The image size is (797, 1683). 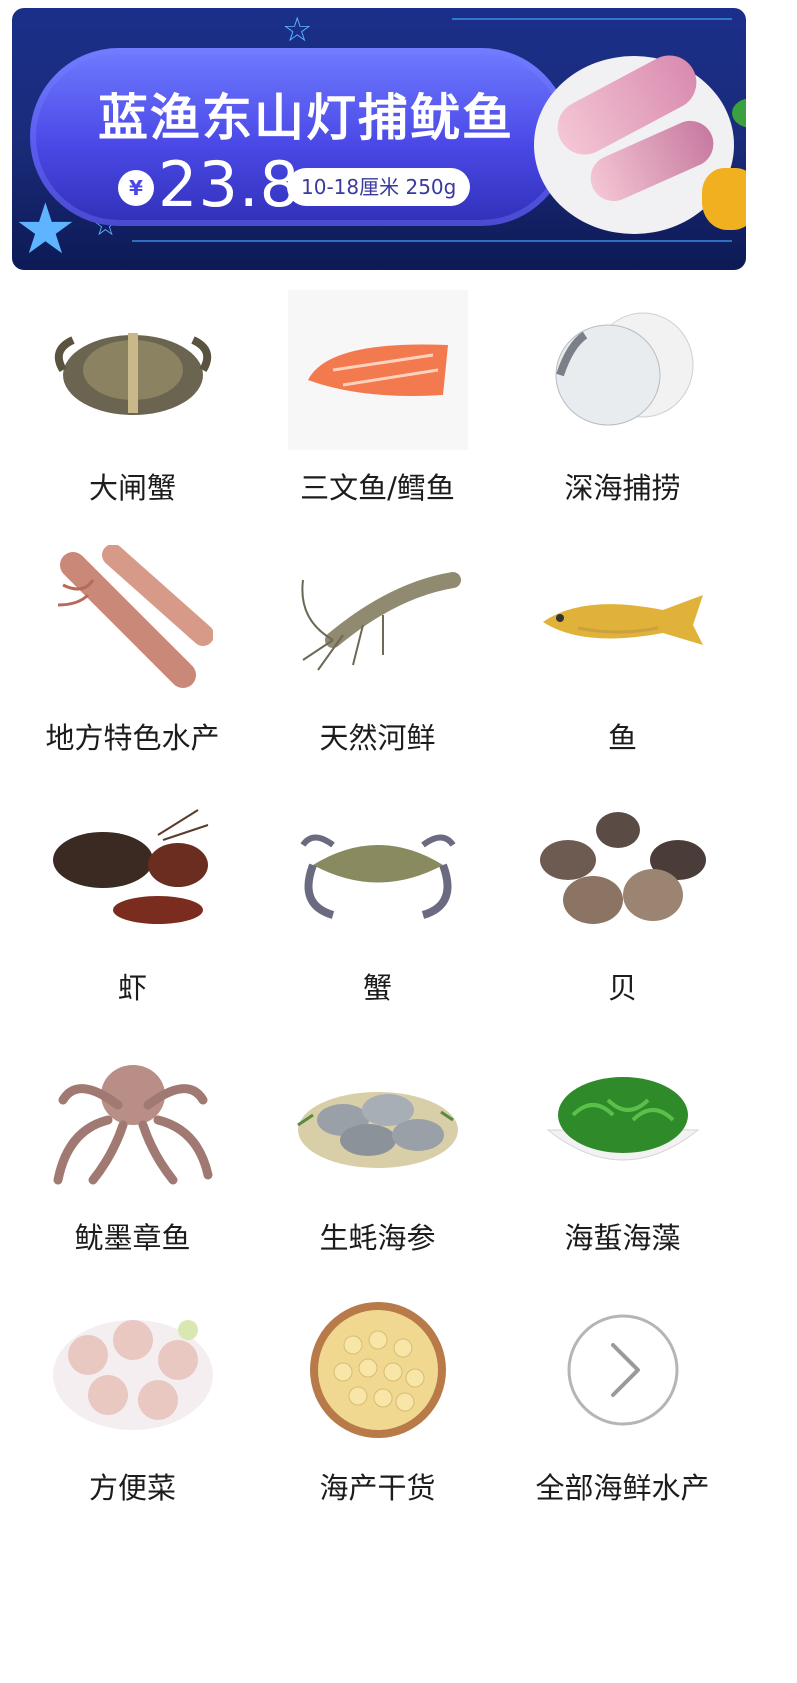 What do you see at coordinates (623, 1120) in the screenshot?
I see `seaweed-salad-icon` at bounding box center [623, 1120].